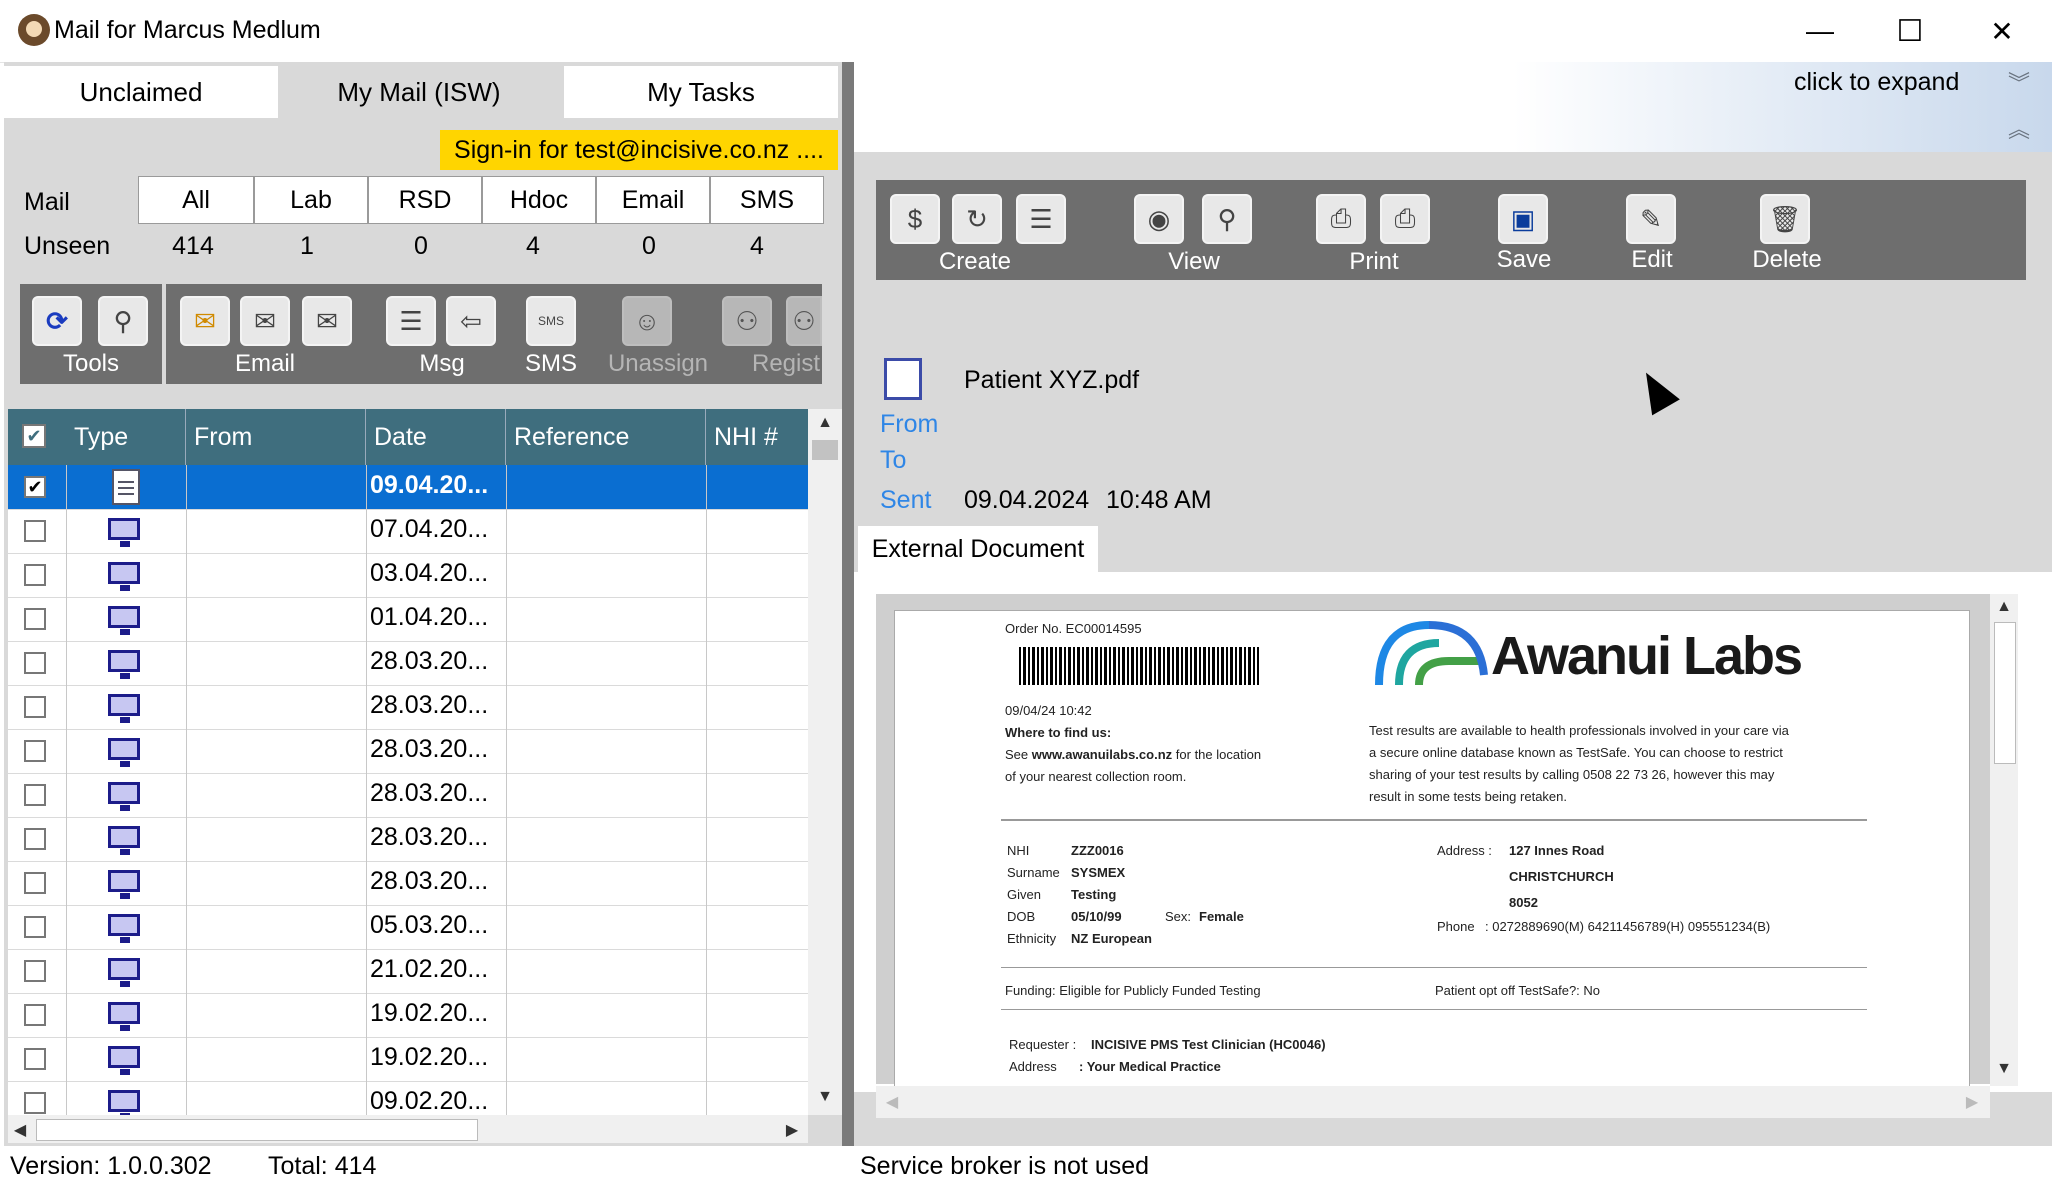 This screenshot has width=2052, height=1188. Describe the element at coordinates (653, 200) in the screenshot. I see `filter-email: Email` at that location.